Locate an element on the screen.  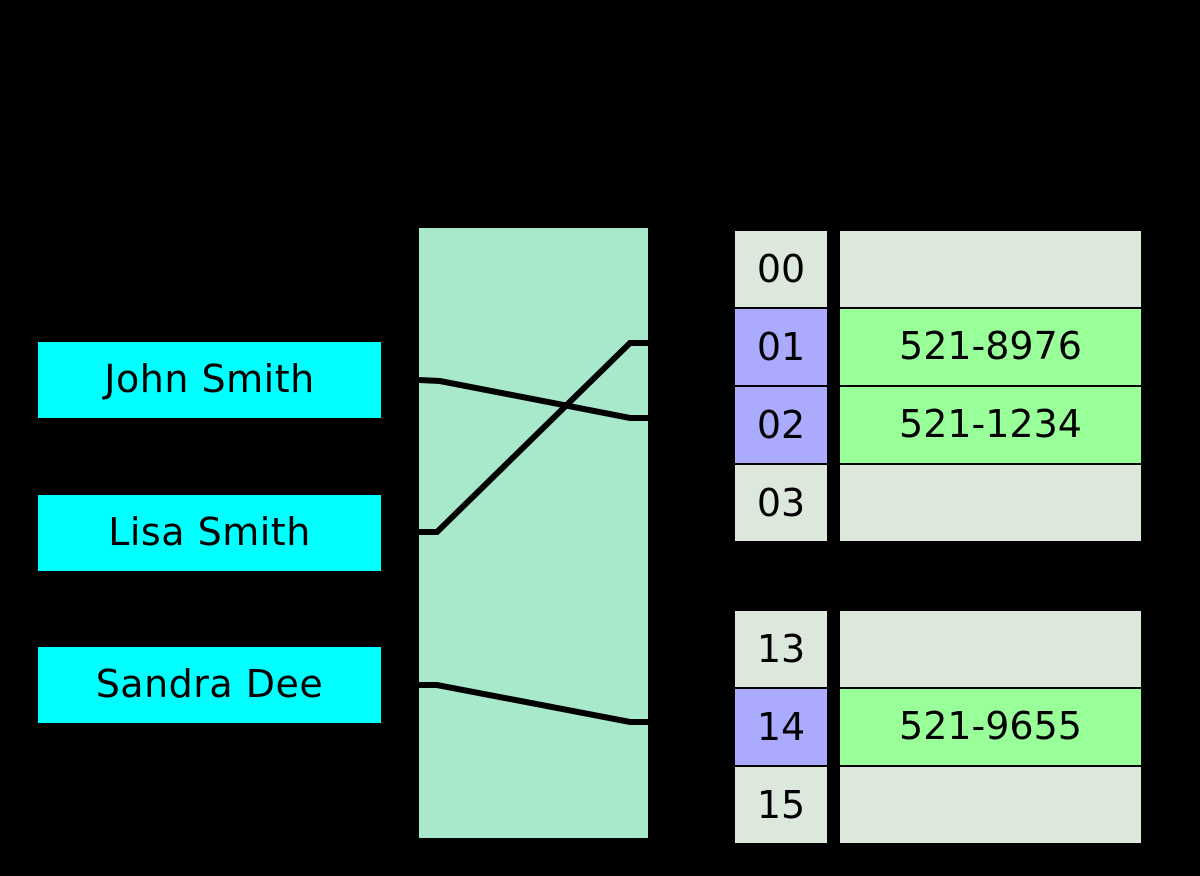
lower-bucket-group: 13 14 521-9655 15 is located at coordinates (938, 727).